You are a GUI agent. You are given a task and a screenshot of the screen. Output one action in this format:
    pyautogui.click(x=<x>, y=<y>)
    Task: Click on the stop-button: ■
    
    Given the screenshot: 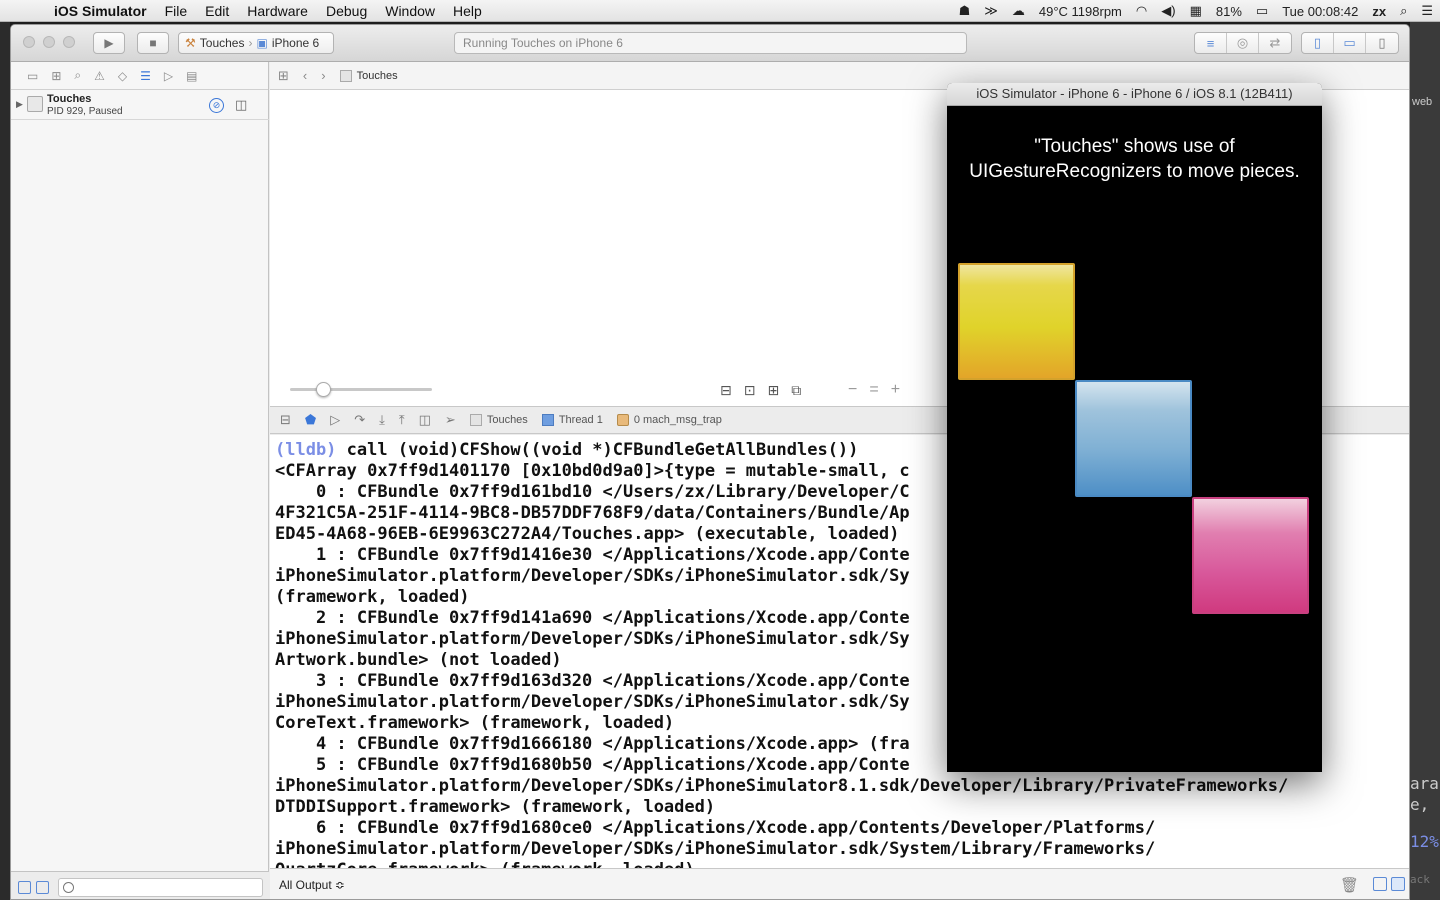 What is the action you would take?
    pyautogui.click(x=153, y=43)
    